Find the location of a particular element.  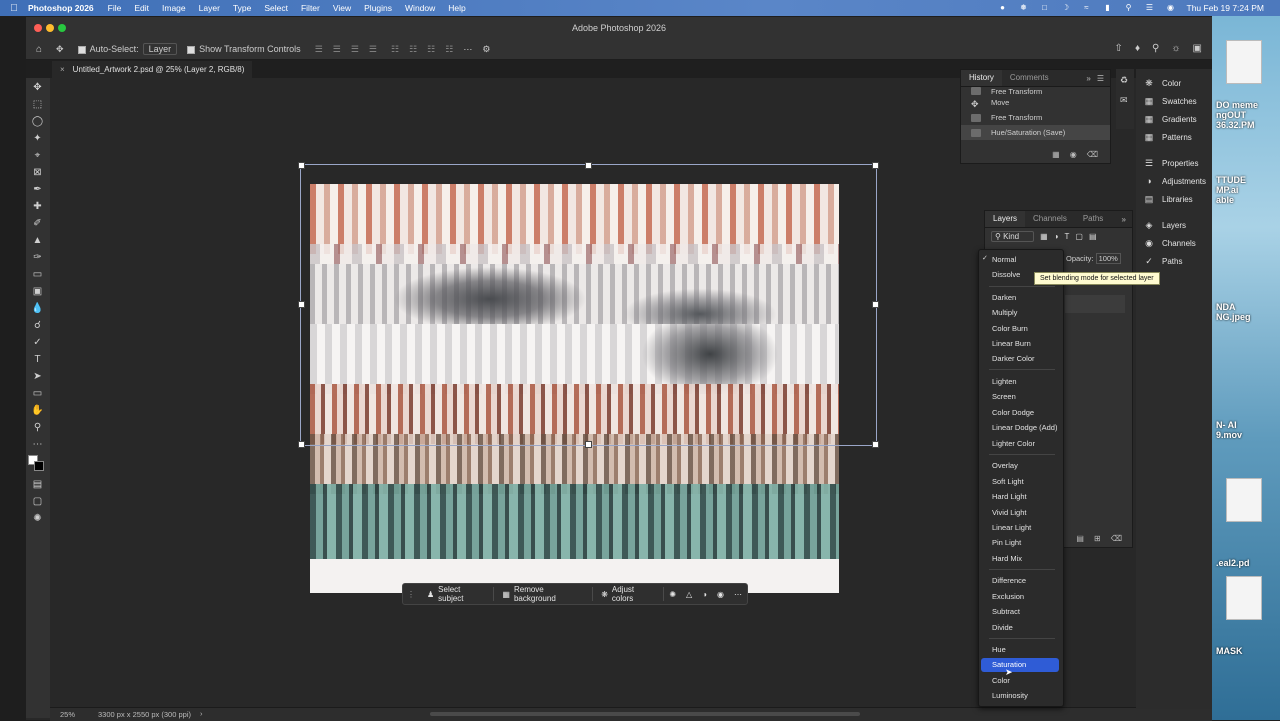

blend-mode-screen: Screen is located at coordinates (1020, 397).